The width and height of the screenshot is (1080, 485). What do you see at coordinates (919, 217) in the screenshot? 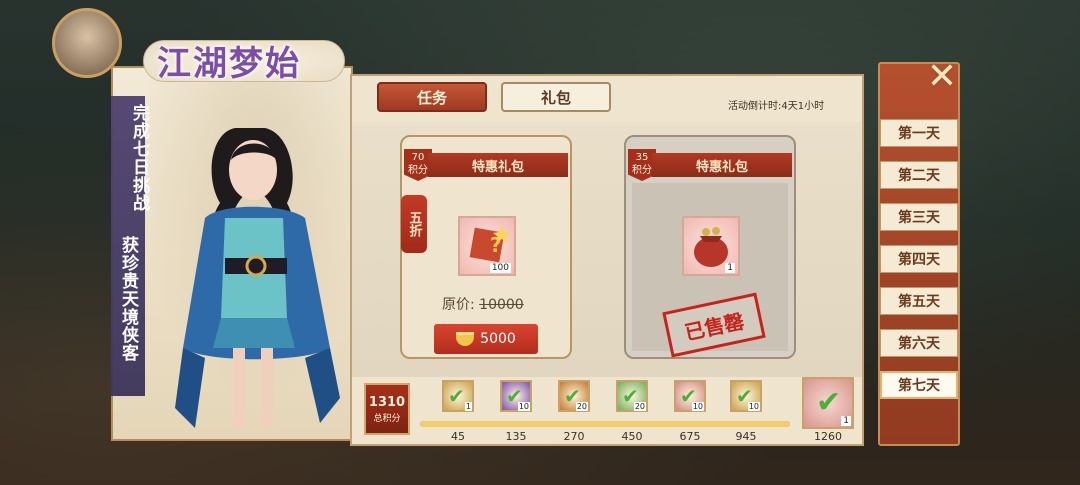
I see `day-tab-3: 第三天` at bounding box center [919, 217].